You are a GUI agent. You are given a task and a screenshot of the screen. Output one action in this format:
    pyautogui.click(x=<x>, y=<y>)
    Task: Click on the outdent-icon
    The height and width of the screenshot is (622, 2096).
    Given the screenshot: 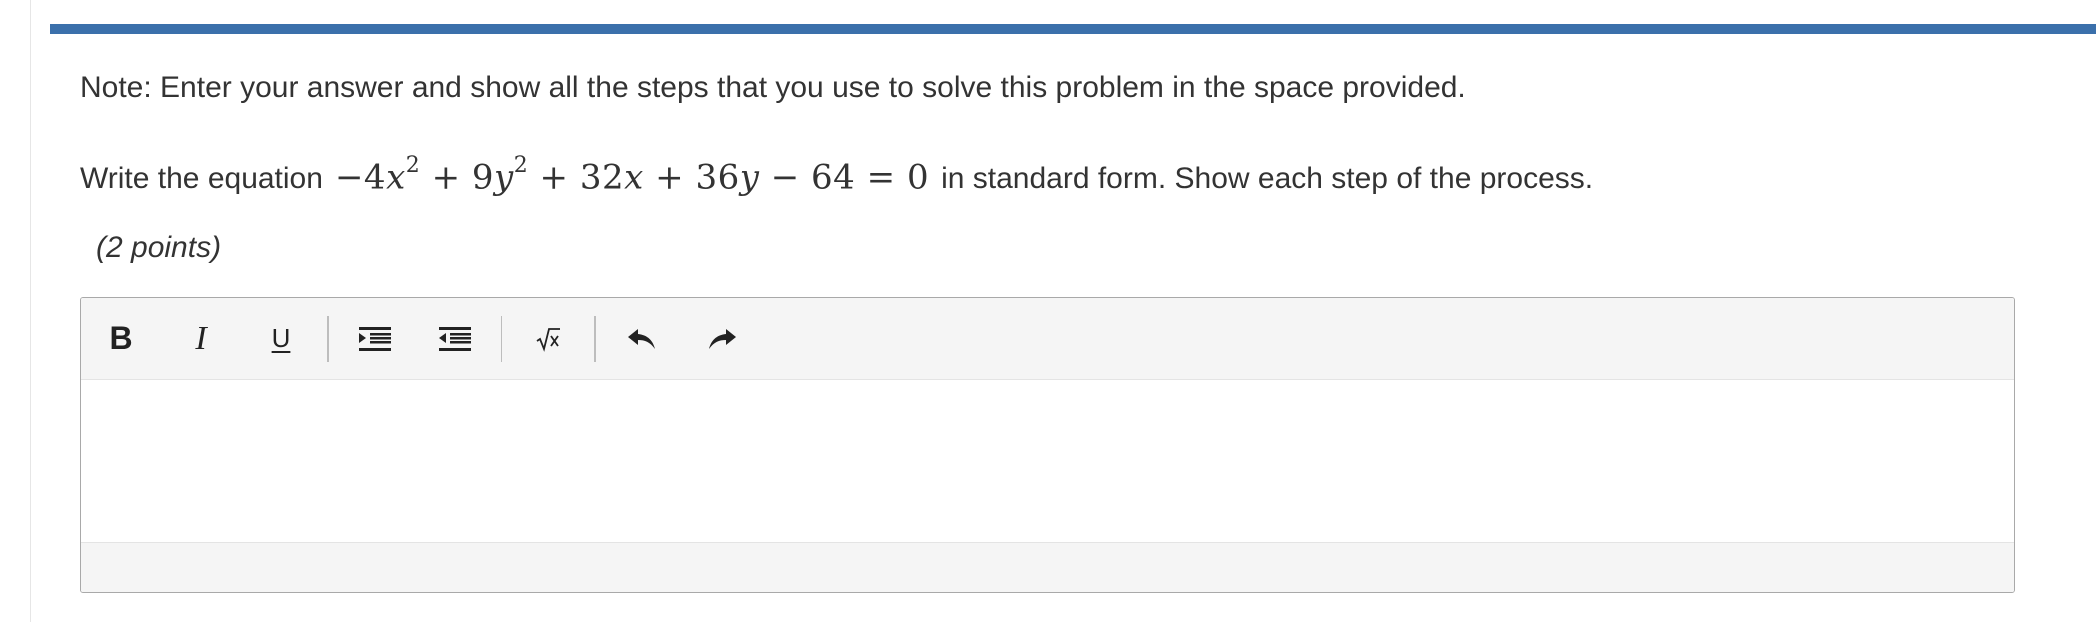 What is the action you would take?
    pyautogui.click(x=454, y=339)
    